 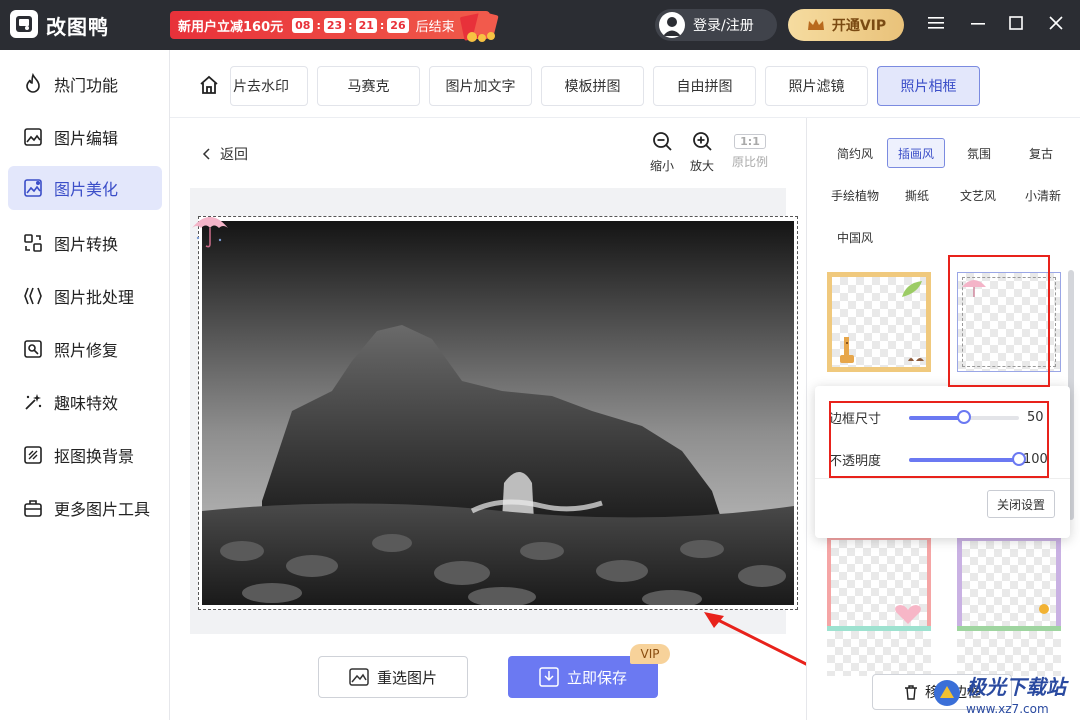 What do you see at coordinates (661, 166) in the screenshot?
I see `zoom-out-label: 缩小` at bounding box center [661, 166].